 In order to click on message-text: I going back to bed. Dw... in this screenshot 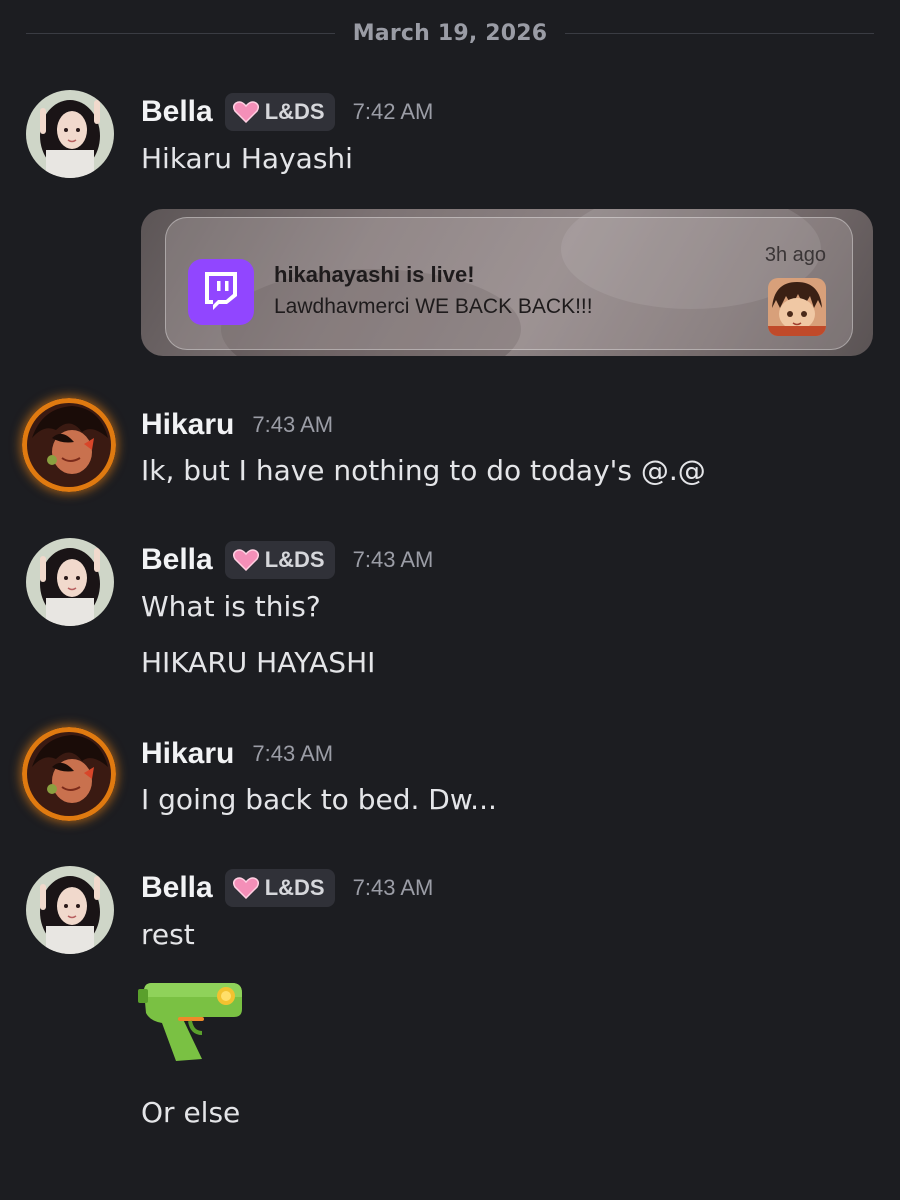, I will do `click(319, 799)`.